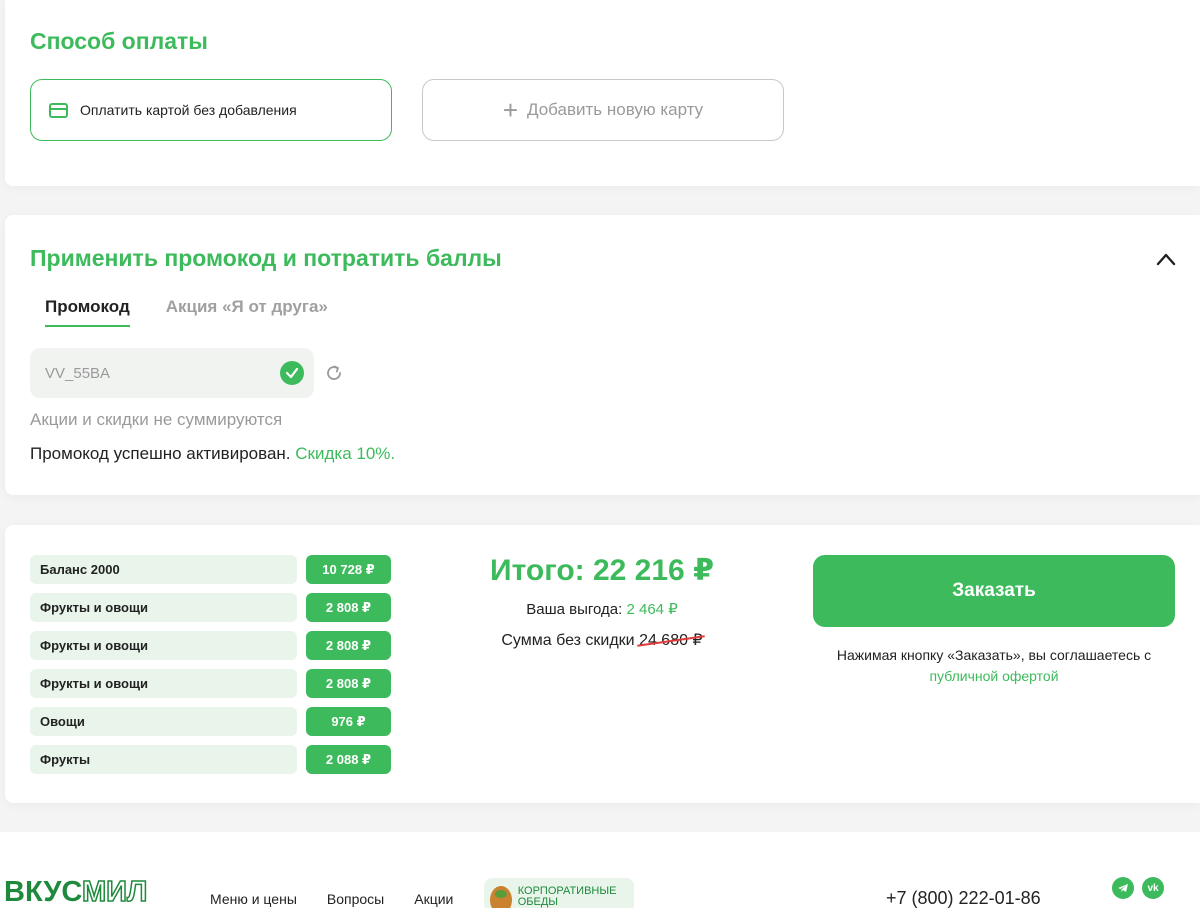  I want to click on payment-title: Способ оплаты, so click(119, 41).